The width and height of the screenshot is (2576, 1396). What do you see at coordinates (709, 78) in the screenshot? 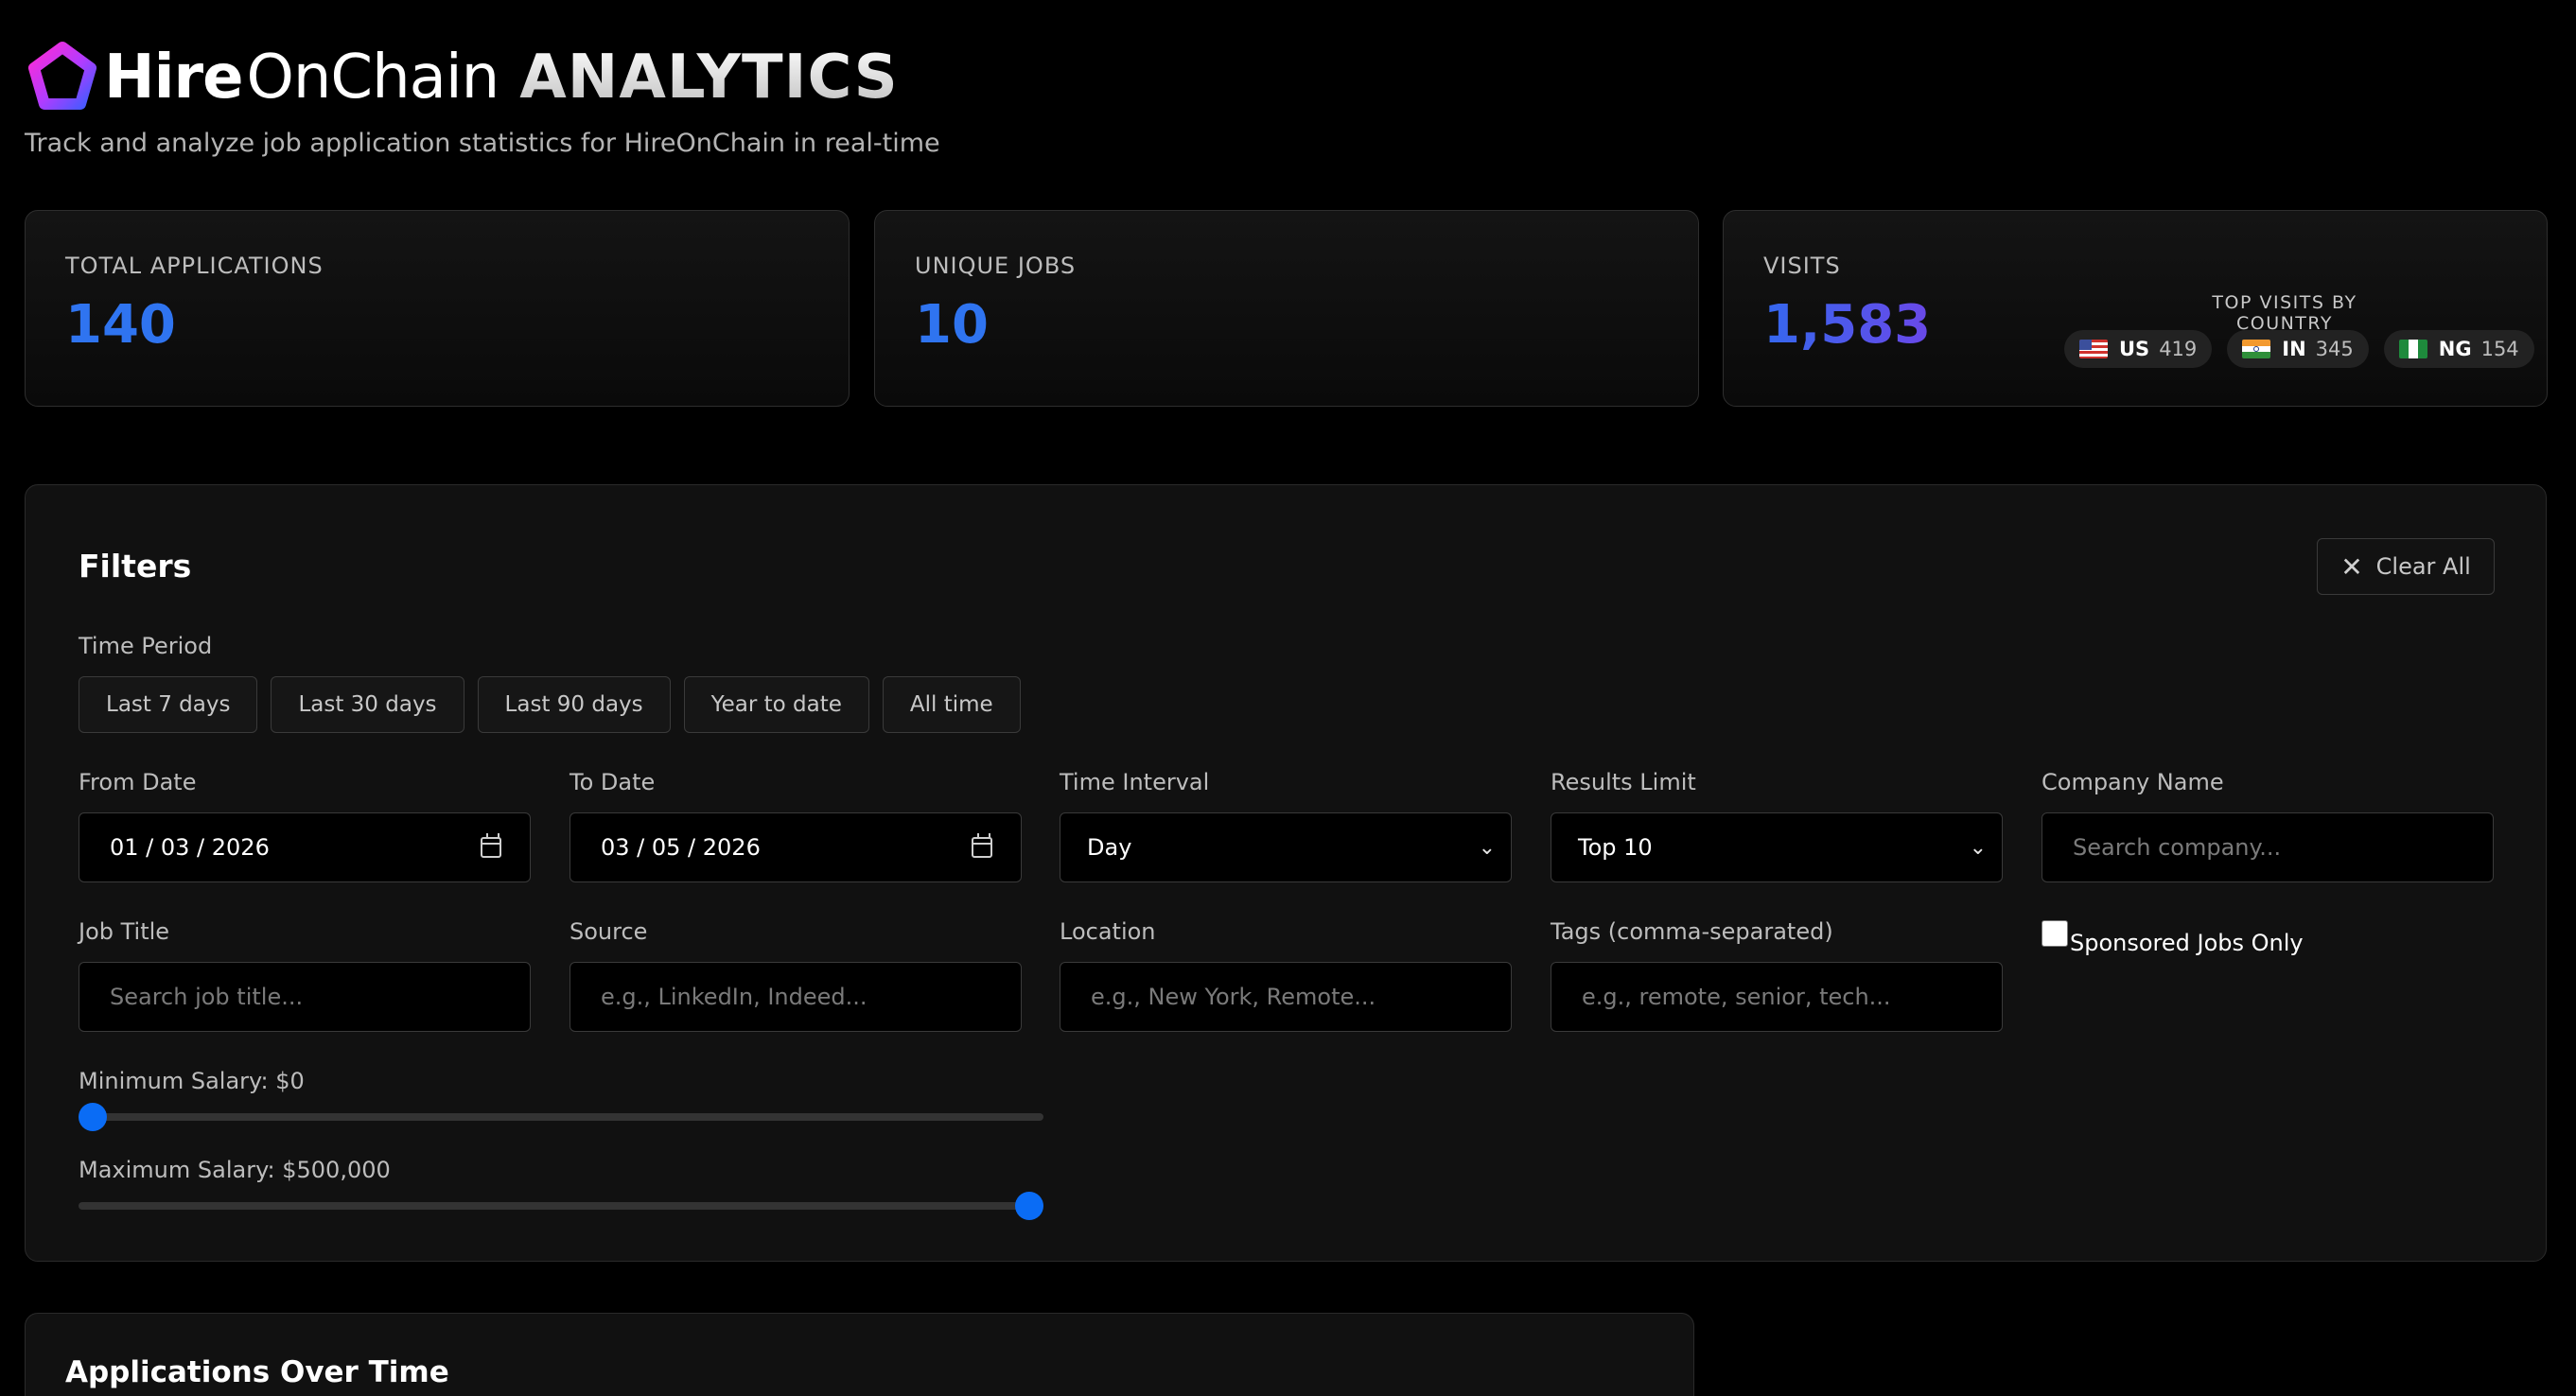
I see `brand-analytics: ANALYTICS` at bounding box center [709, 78].